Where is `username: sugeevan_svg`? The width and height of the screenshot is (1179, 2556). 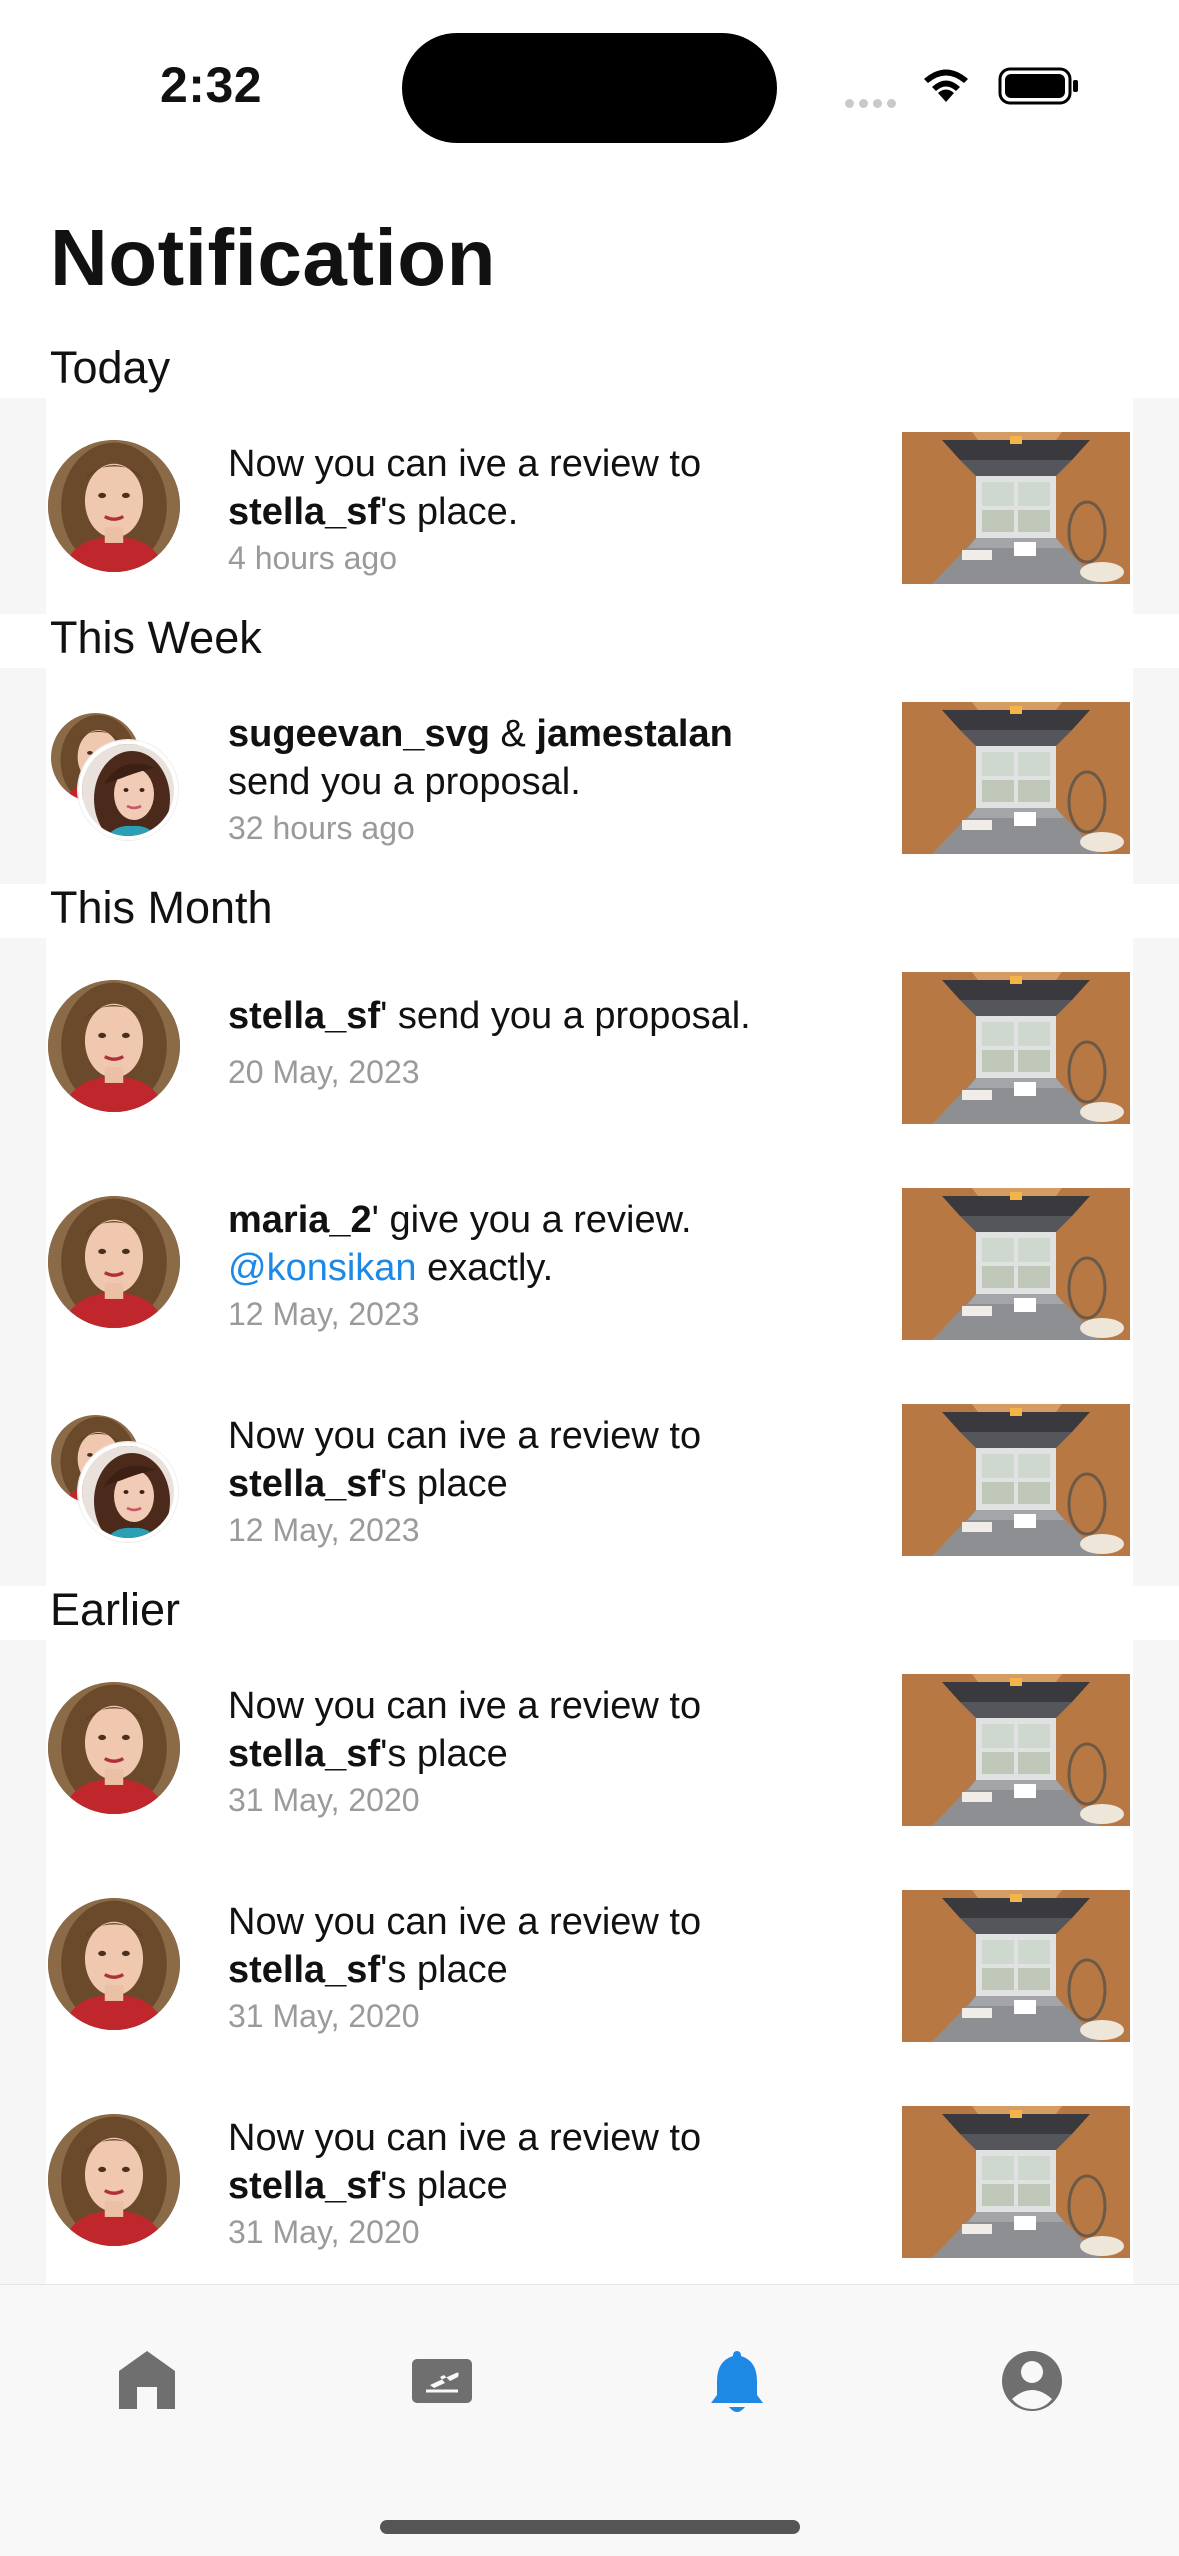 username: sugeevan_svg is located at coordinates (359, 734).